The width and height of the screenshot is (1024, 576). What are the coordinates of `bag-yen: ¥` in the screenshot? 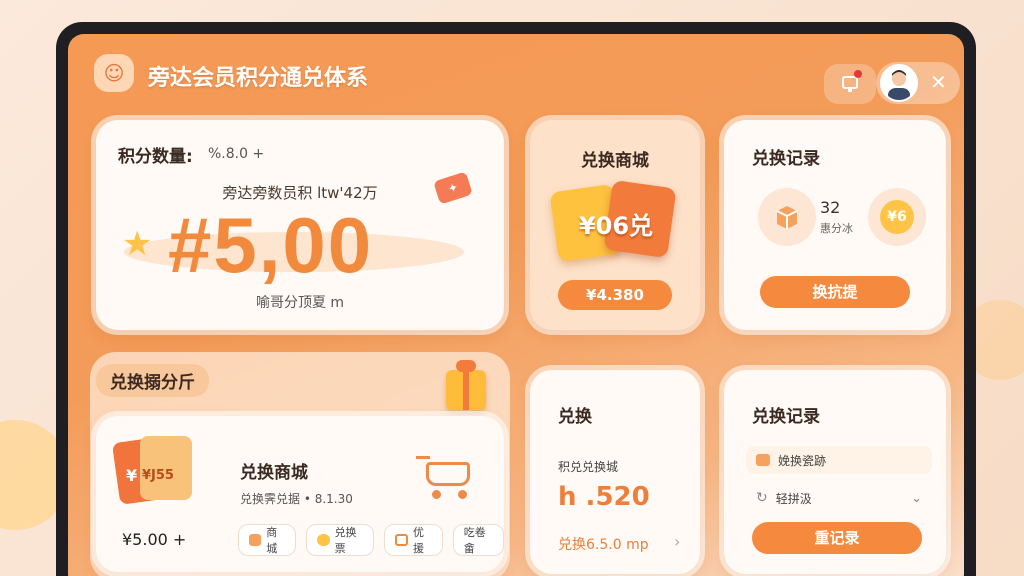 It's located at (132, 475).